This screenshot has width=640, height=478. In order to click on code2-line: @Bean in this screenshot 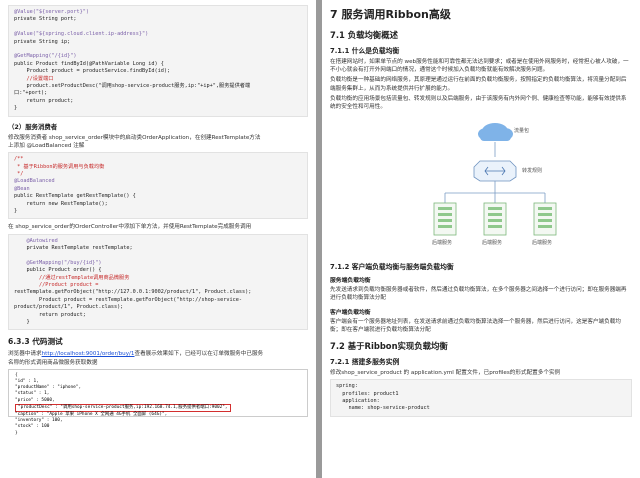, I will do `click(22, 188)`.